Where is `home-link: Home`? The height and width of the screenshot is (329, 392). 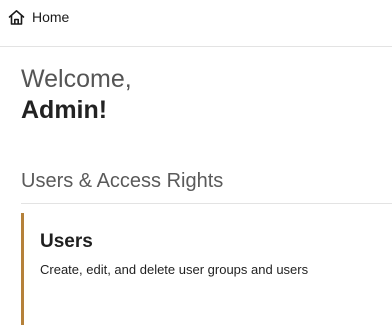 home-link: Home is located at coordinates (38, 17).